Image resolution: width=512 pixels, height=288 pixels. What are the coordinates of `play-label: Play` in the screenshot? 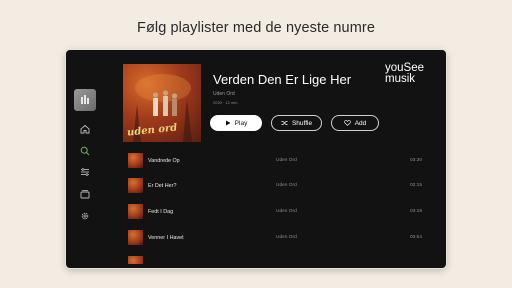 It's located at (241, 123).